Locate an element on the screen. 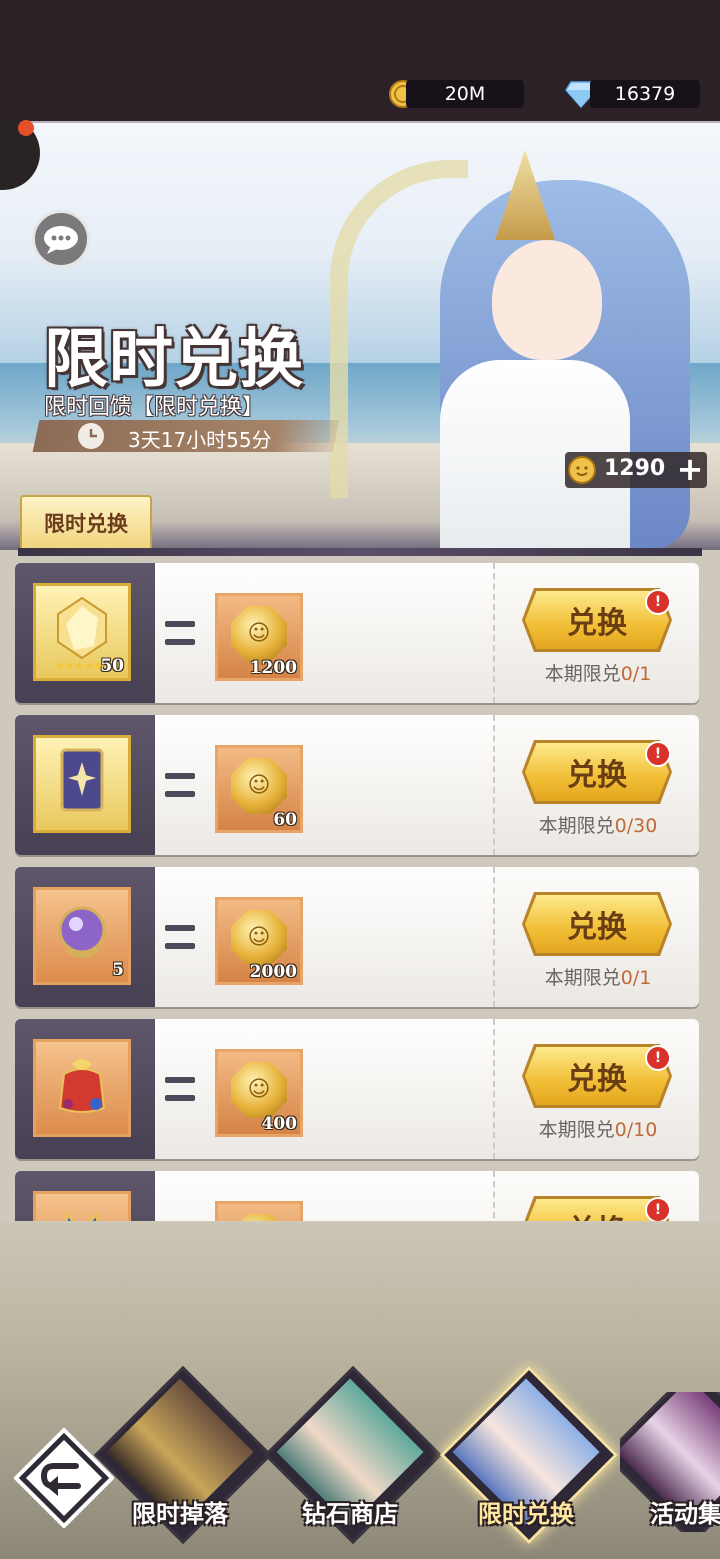  reward-quantity: 5 is located at coordinates (118, 970).